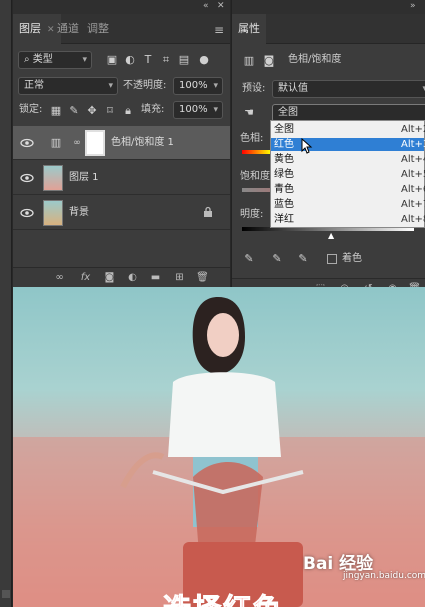 Image resolution: width=425 pixels, height=607 pixels. I want to click on panel-collapse-bar: « ✕, so click(121, 7).